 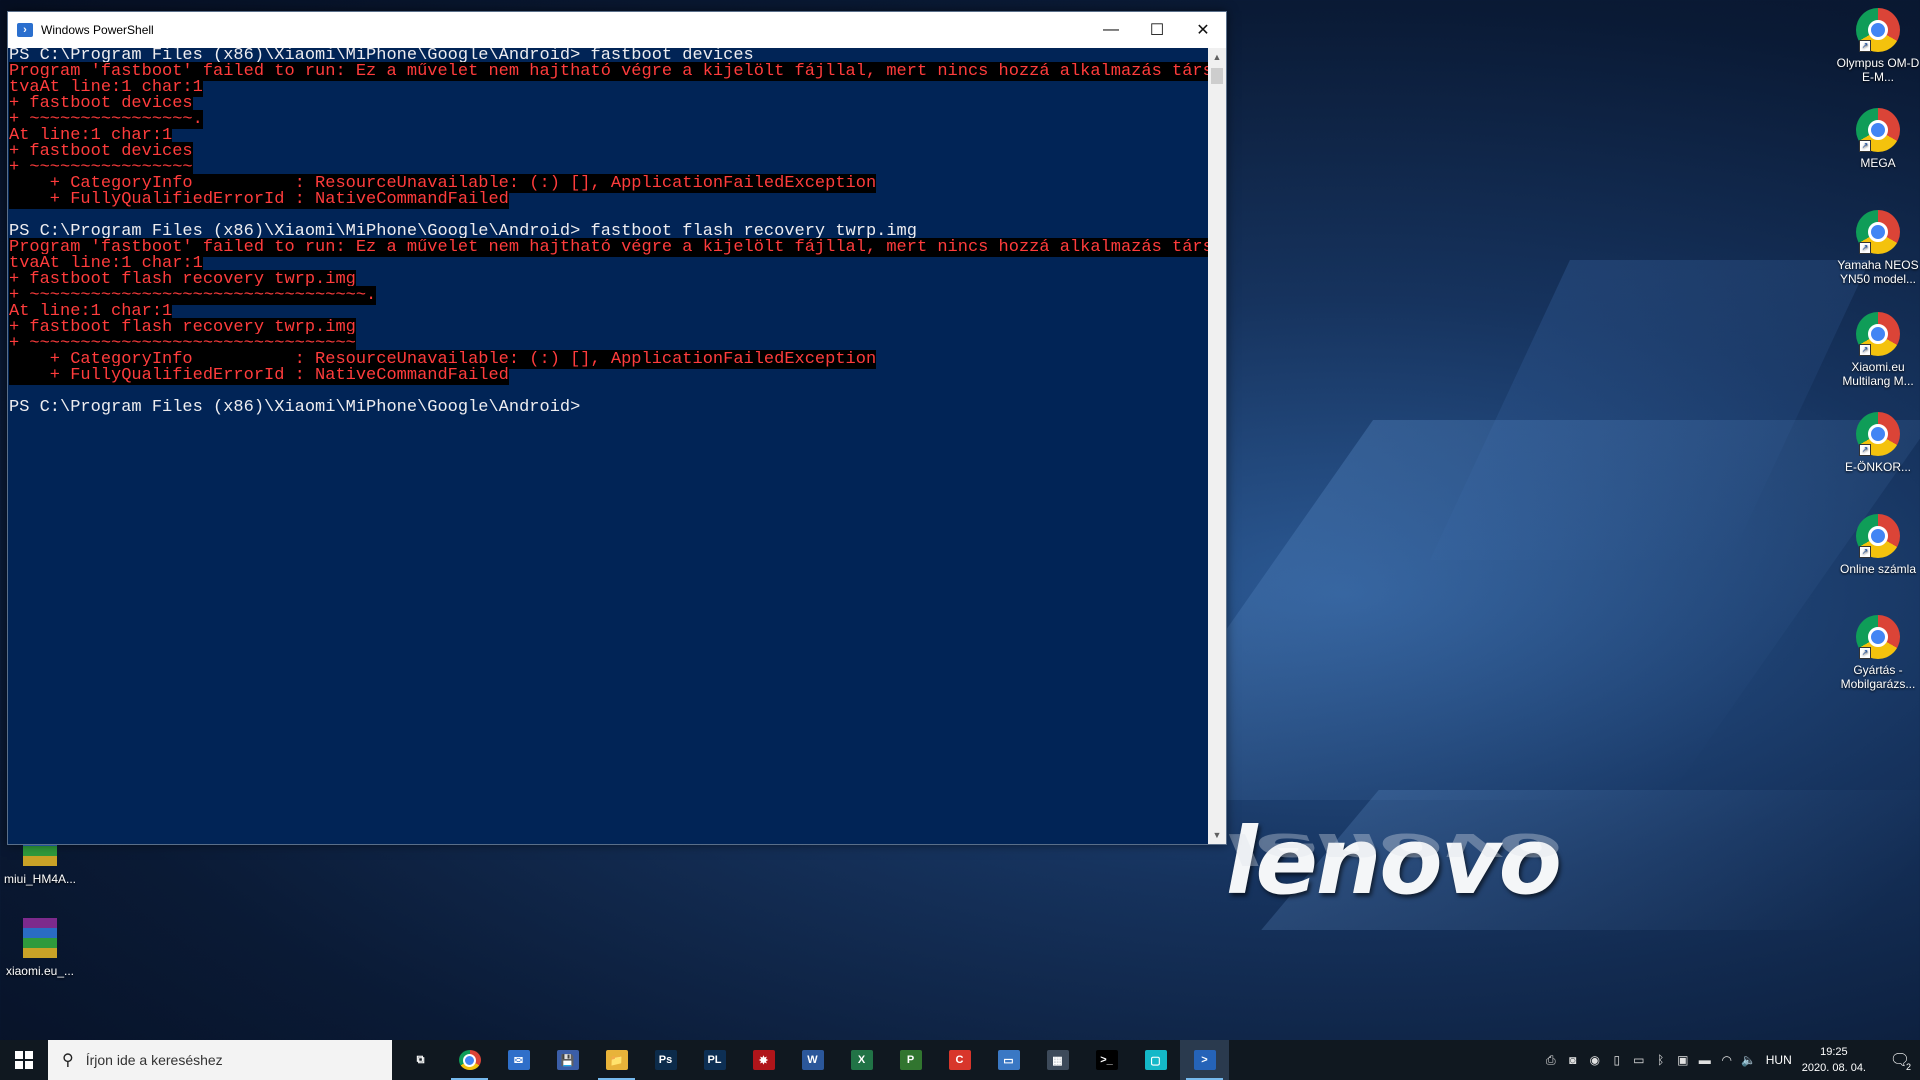 I want to click on file-explorer-icon: 📁, so click(x=616, y=1060).